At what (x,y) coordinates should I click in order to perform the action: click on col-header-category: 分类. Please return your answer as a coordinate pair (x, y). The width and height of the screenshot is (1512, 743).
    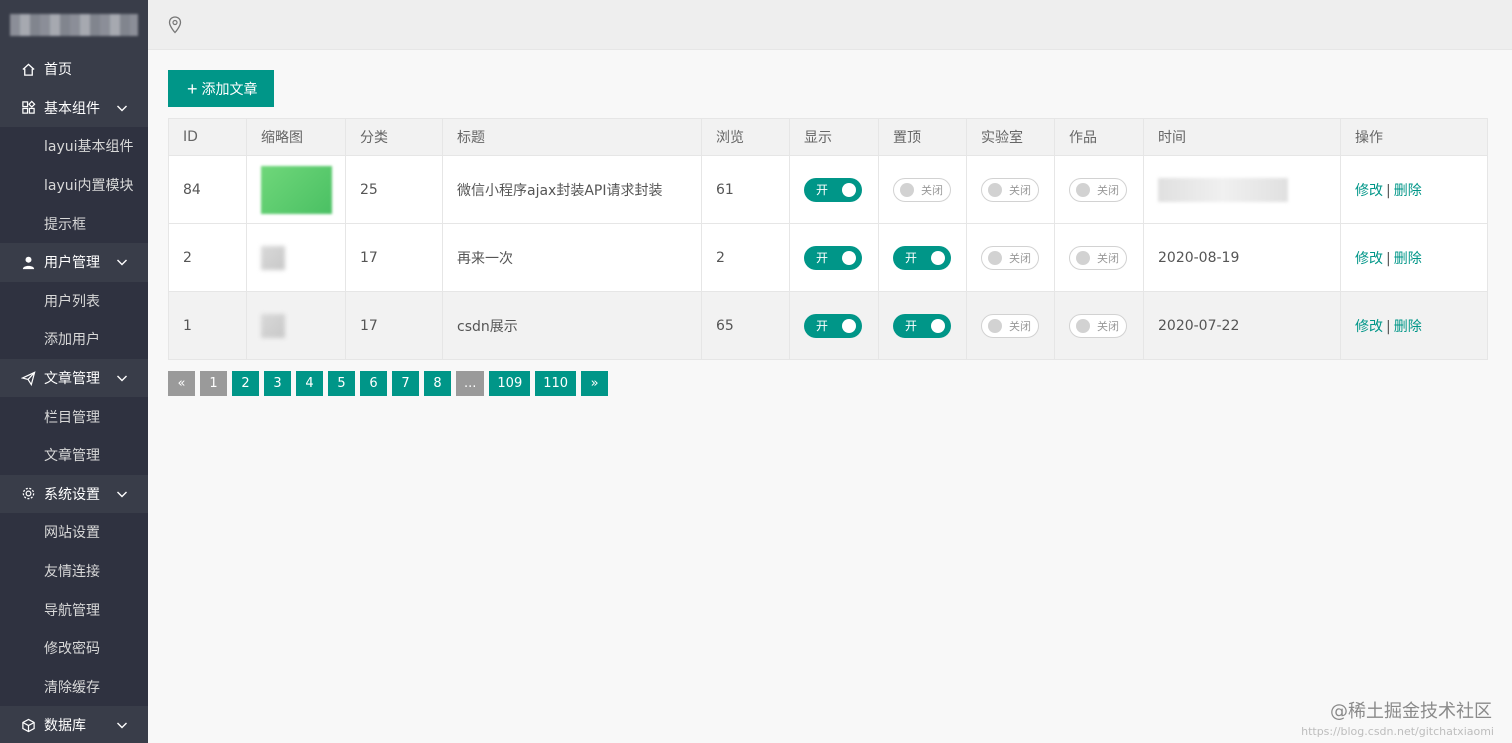
    Looking at the image, I should click on (394, 137).